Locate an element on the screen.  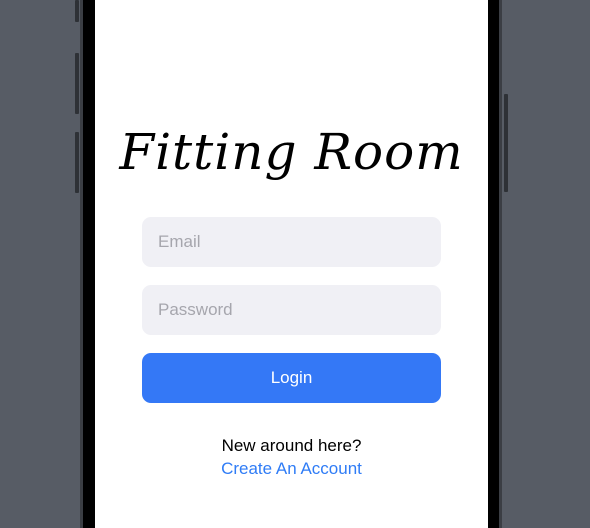
power-button is located at coordinates (506, 143).